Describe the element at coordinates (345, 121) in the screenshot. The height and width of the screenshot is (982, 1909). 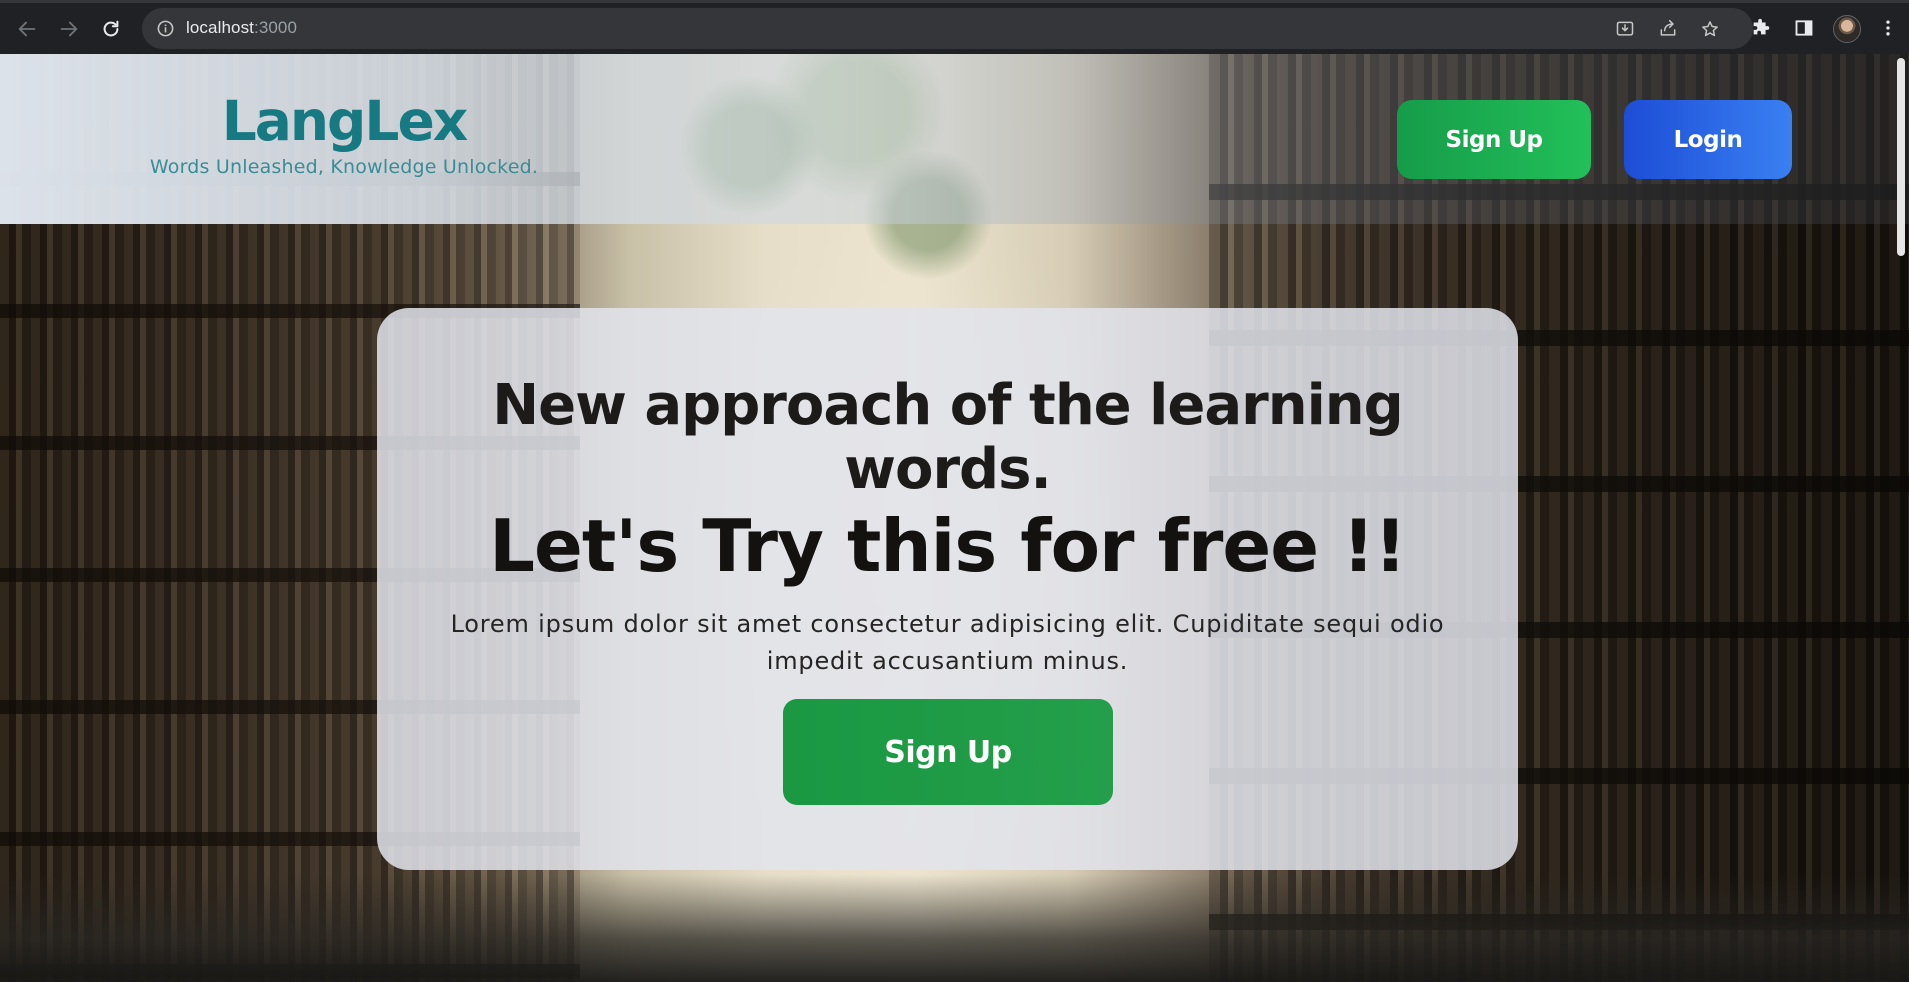
I see `brand-name: LangLex` at that location.